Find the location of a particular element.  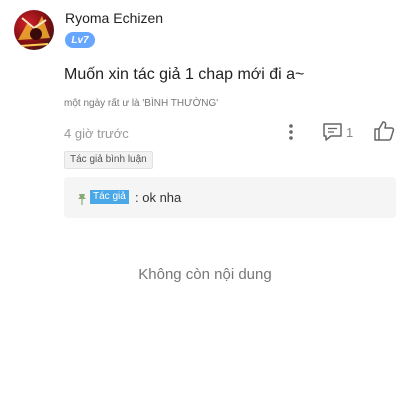

thumbs-up-icon is located at coordinates (384, 131).